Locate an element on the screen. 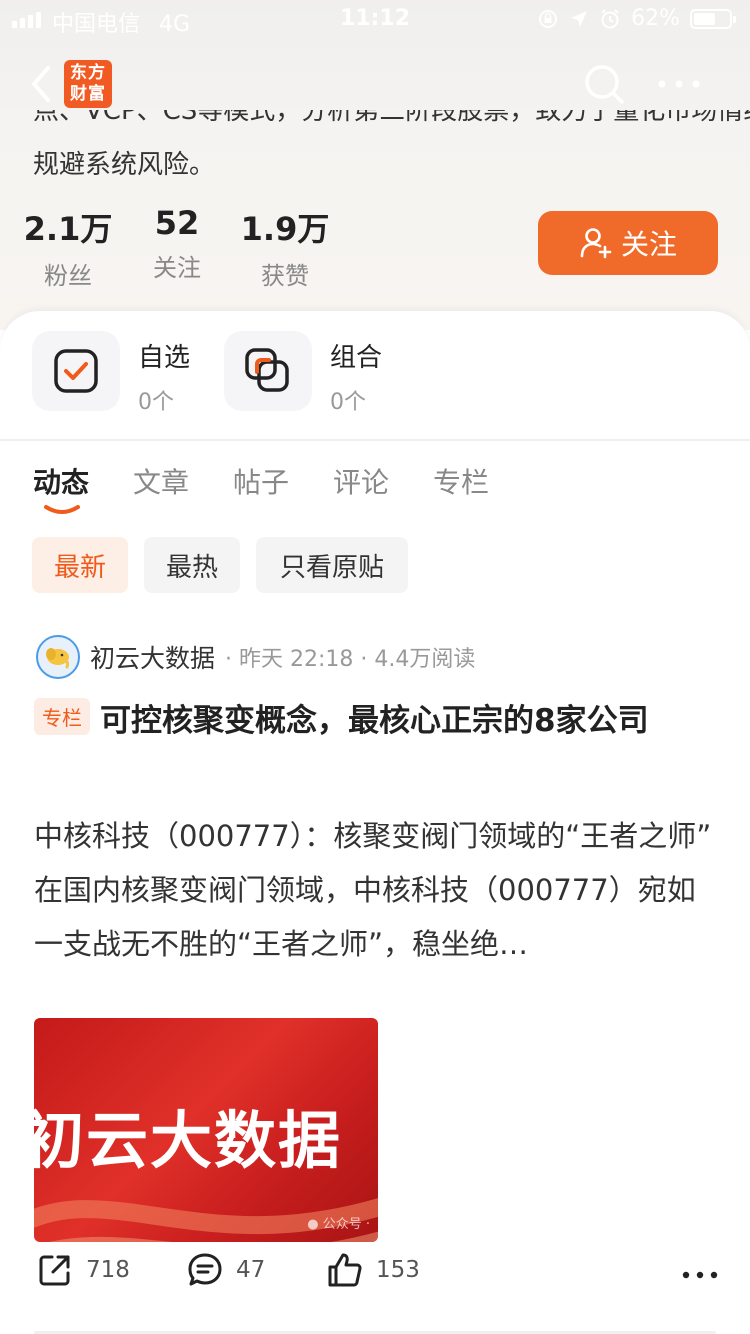 Image resolution: width=750 pixels, height=1334 pixels. image-watermark: ● 公众号 · is located at coordinates (338, 1222).